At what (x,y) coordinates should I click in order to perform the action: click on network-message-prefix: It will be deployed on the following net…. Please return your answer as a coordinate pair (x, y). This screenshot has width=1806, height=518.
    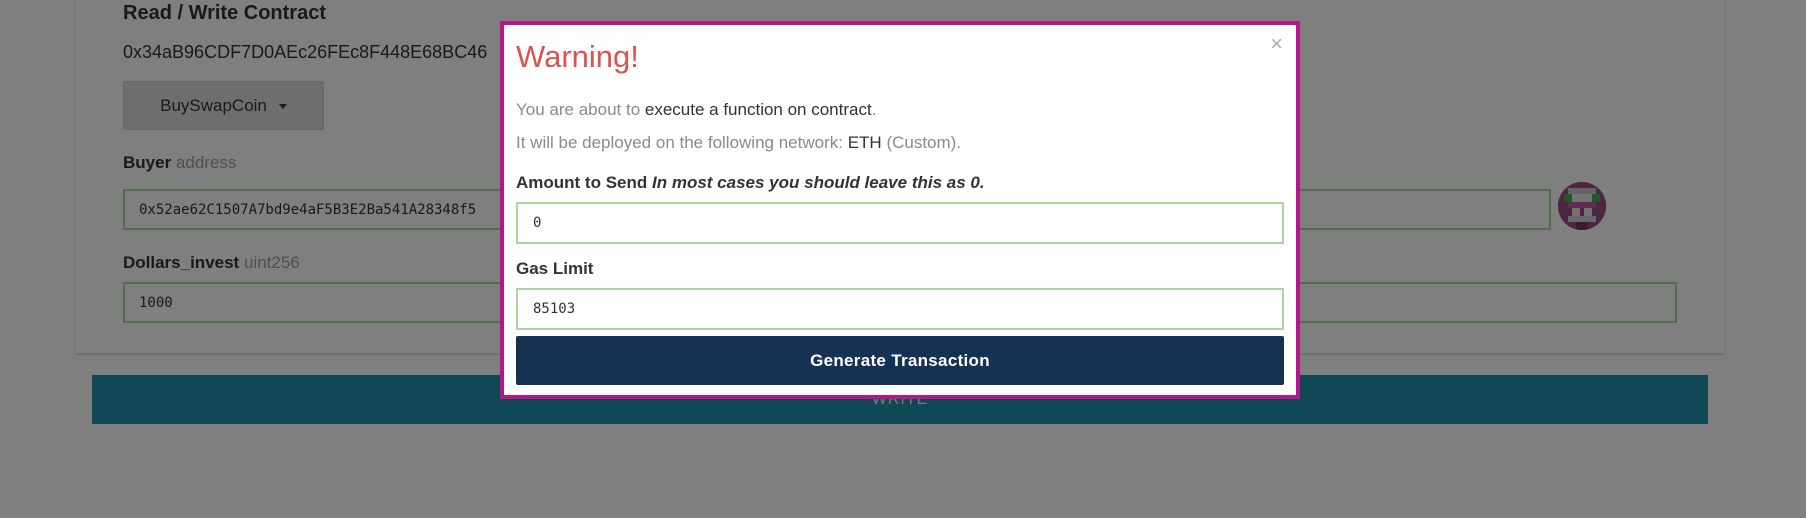
    Looking at the image, I should click on (679, 142).